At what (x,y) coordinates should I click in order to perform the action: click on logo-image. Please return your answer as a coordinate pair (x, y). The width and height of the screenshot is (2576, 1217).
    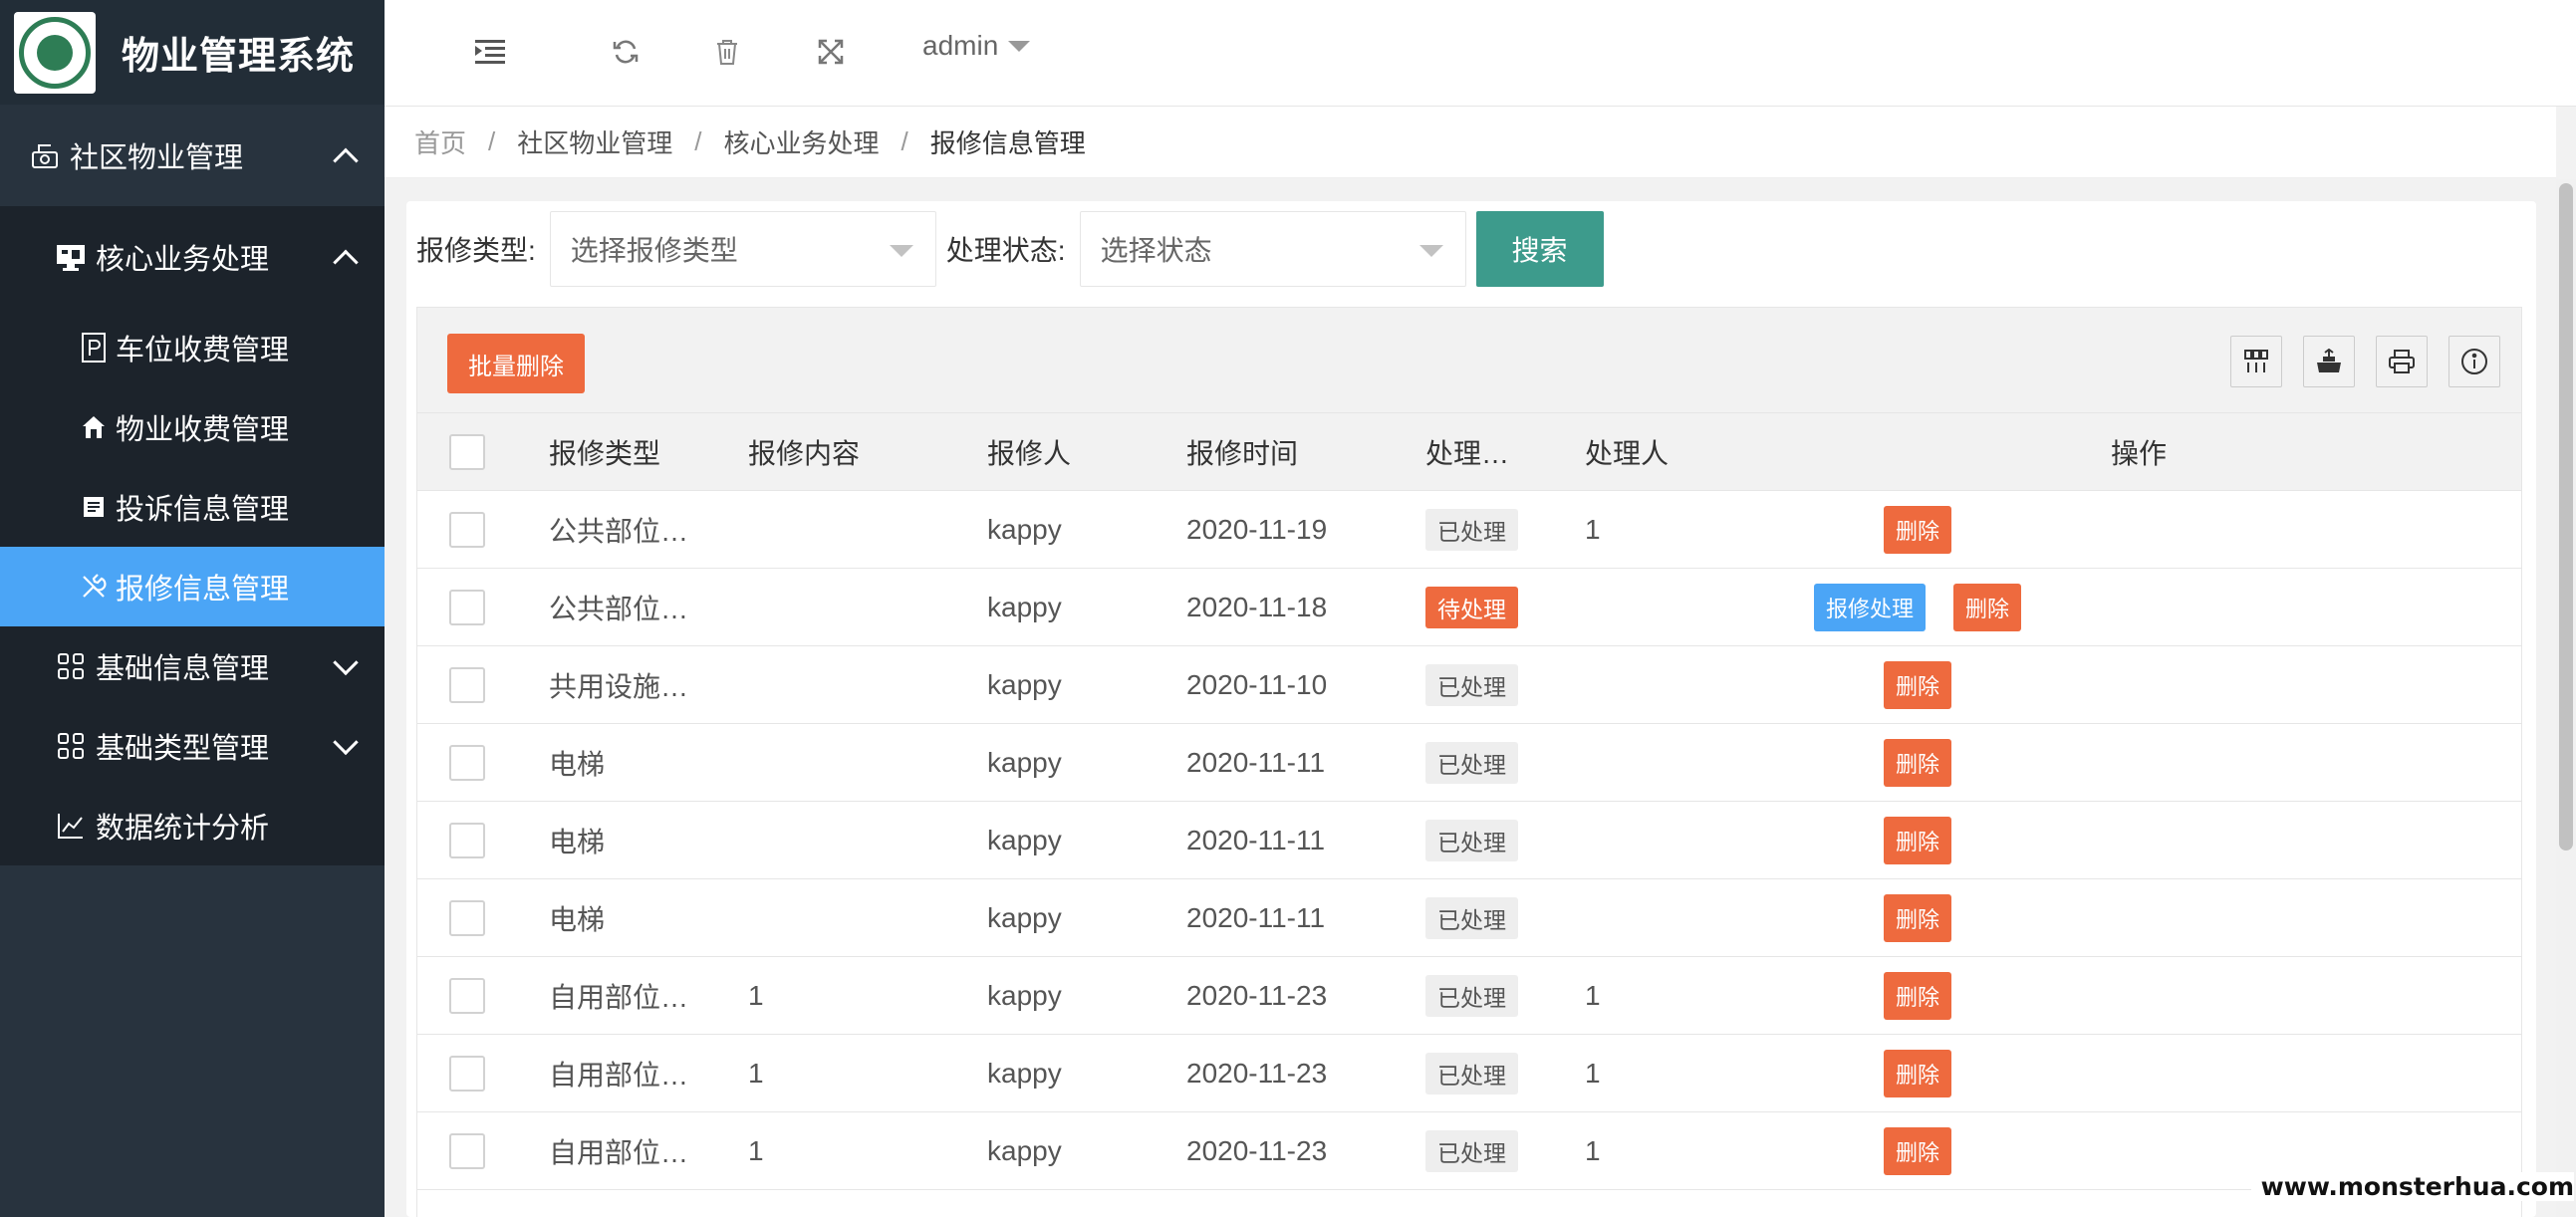
    Looking at the image, I should click on (55, 53).